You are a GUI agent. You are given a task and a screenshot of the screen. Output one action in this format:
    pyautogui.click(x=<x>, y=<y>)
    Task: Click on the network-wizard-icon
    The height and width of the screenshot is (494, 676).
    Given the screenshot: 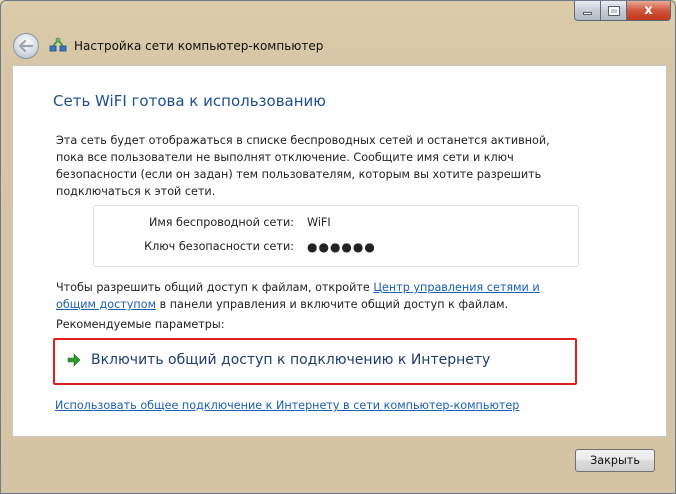 What is the action you would take?
    pyautogui.click(x=58, y=44)
    